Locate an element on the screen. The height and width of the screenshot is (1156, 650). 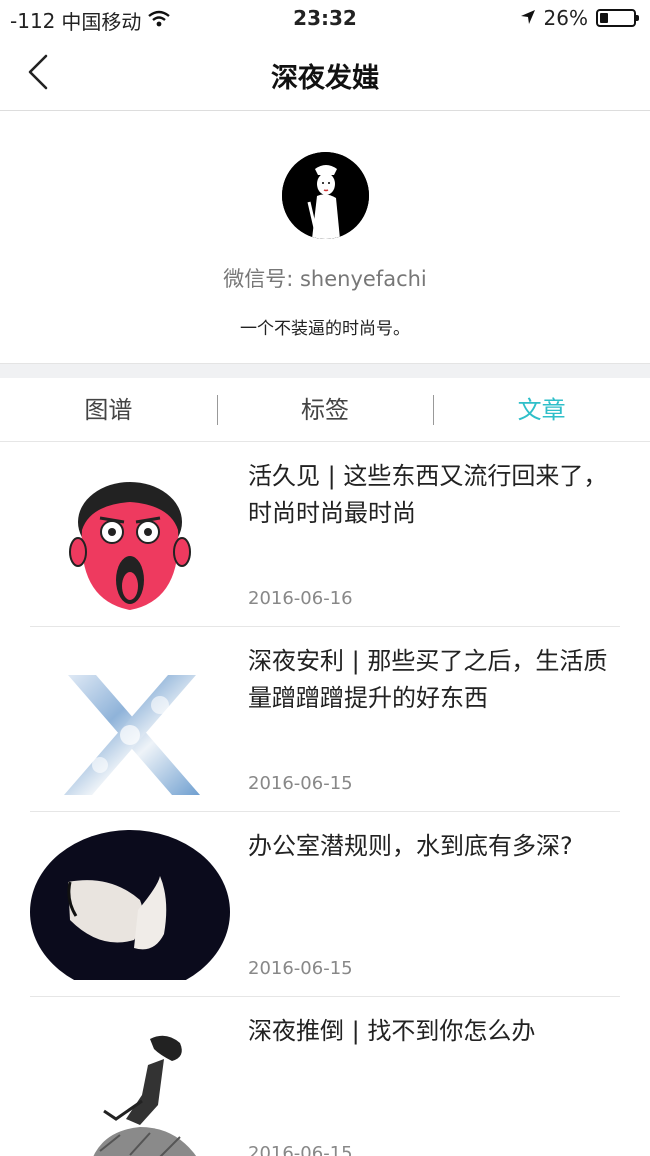
article-item: 办公室潜规则，水到底有多深? 2016-06-15 is located at coordinates (325, 904).